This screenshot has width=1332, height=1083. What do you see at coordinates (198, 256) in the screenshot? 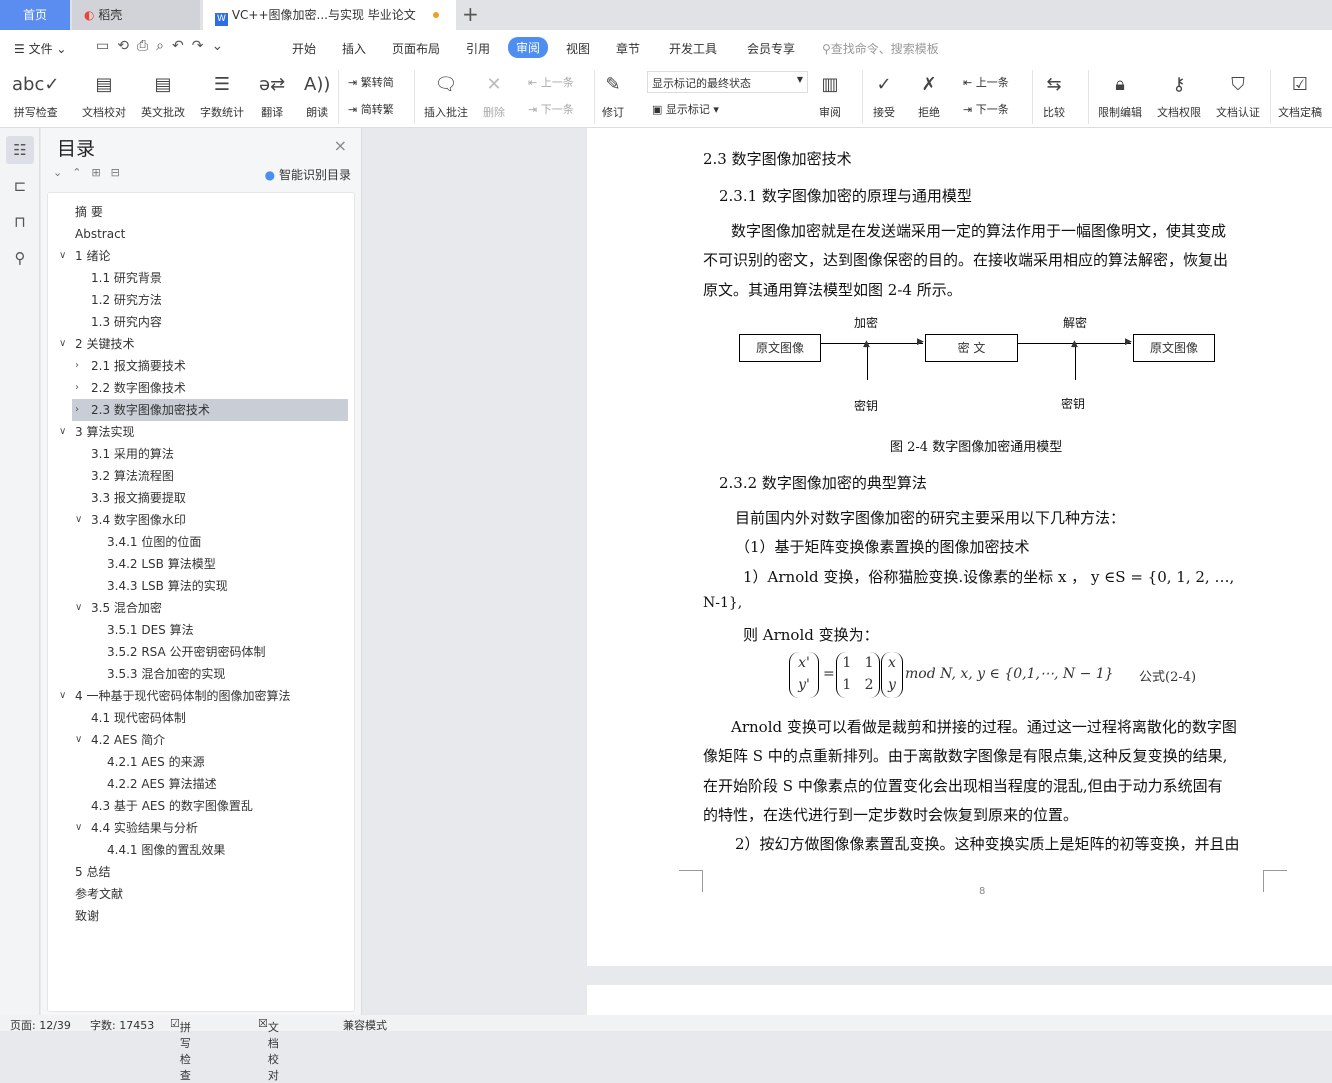
I see `toc-item: ∨ 1 绪论` at bounding box center [198, 256].